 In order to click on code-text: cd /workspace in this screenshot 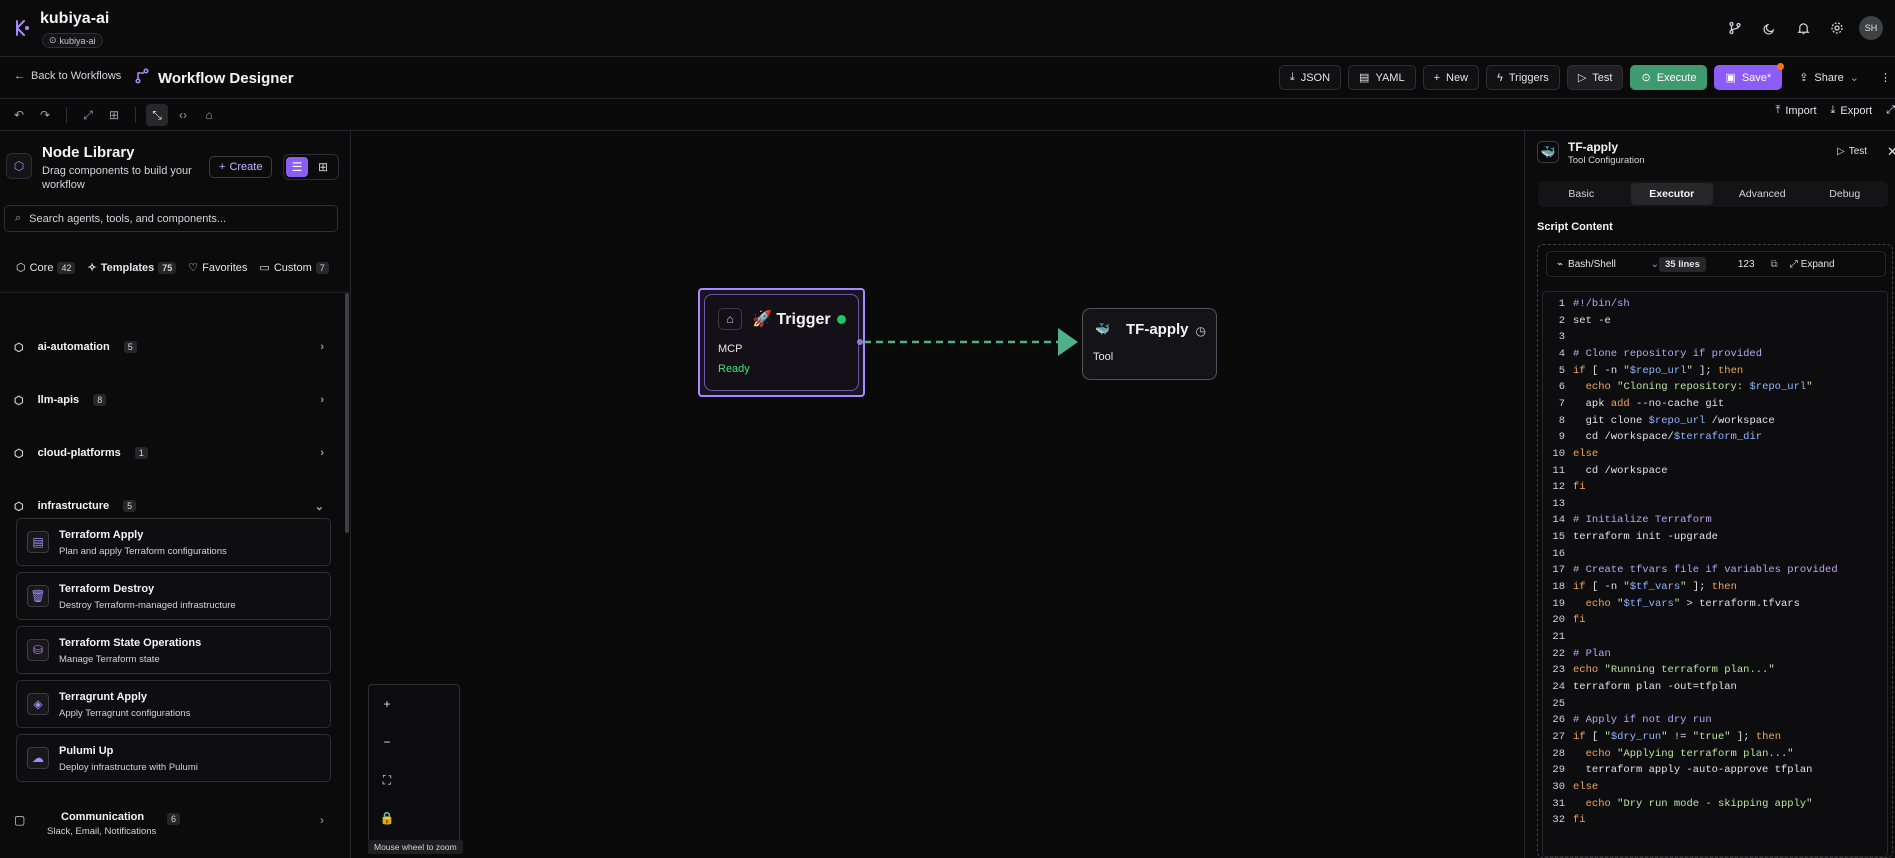, I will do `click(1620, 470)`.